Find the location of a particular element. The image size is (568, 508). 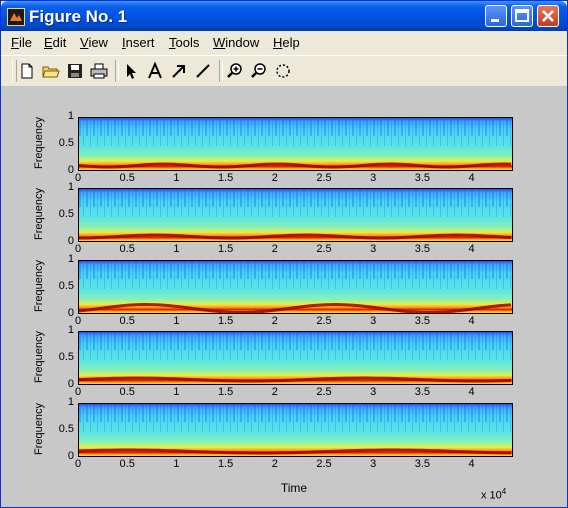

maximize-icon is located at coordinates (522, 15).